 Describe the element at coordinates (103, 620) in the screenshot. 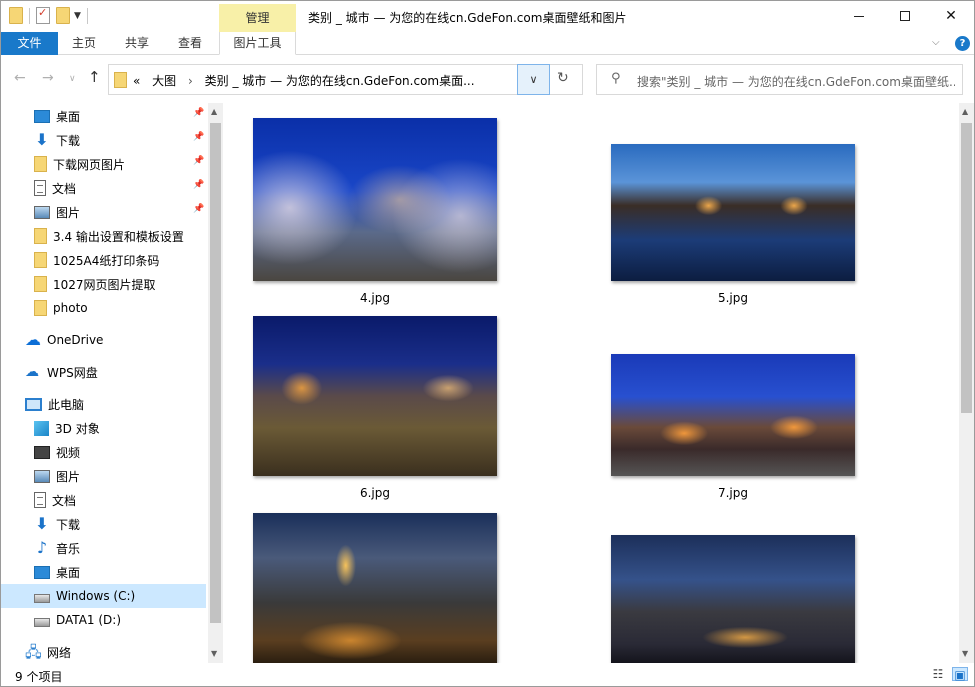

I see `nav-item-drive-d: DATA1 (D:)` at that location.